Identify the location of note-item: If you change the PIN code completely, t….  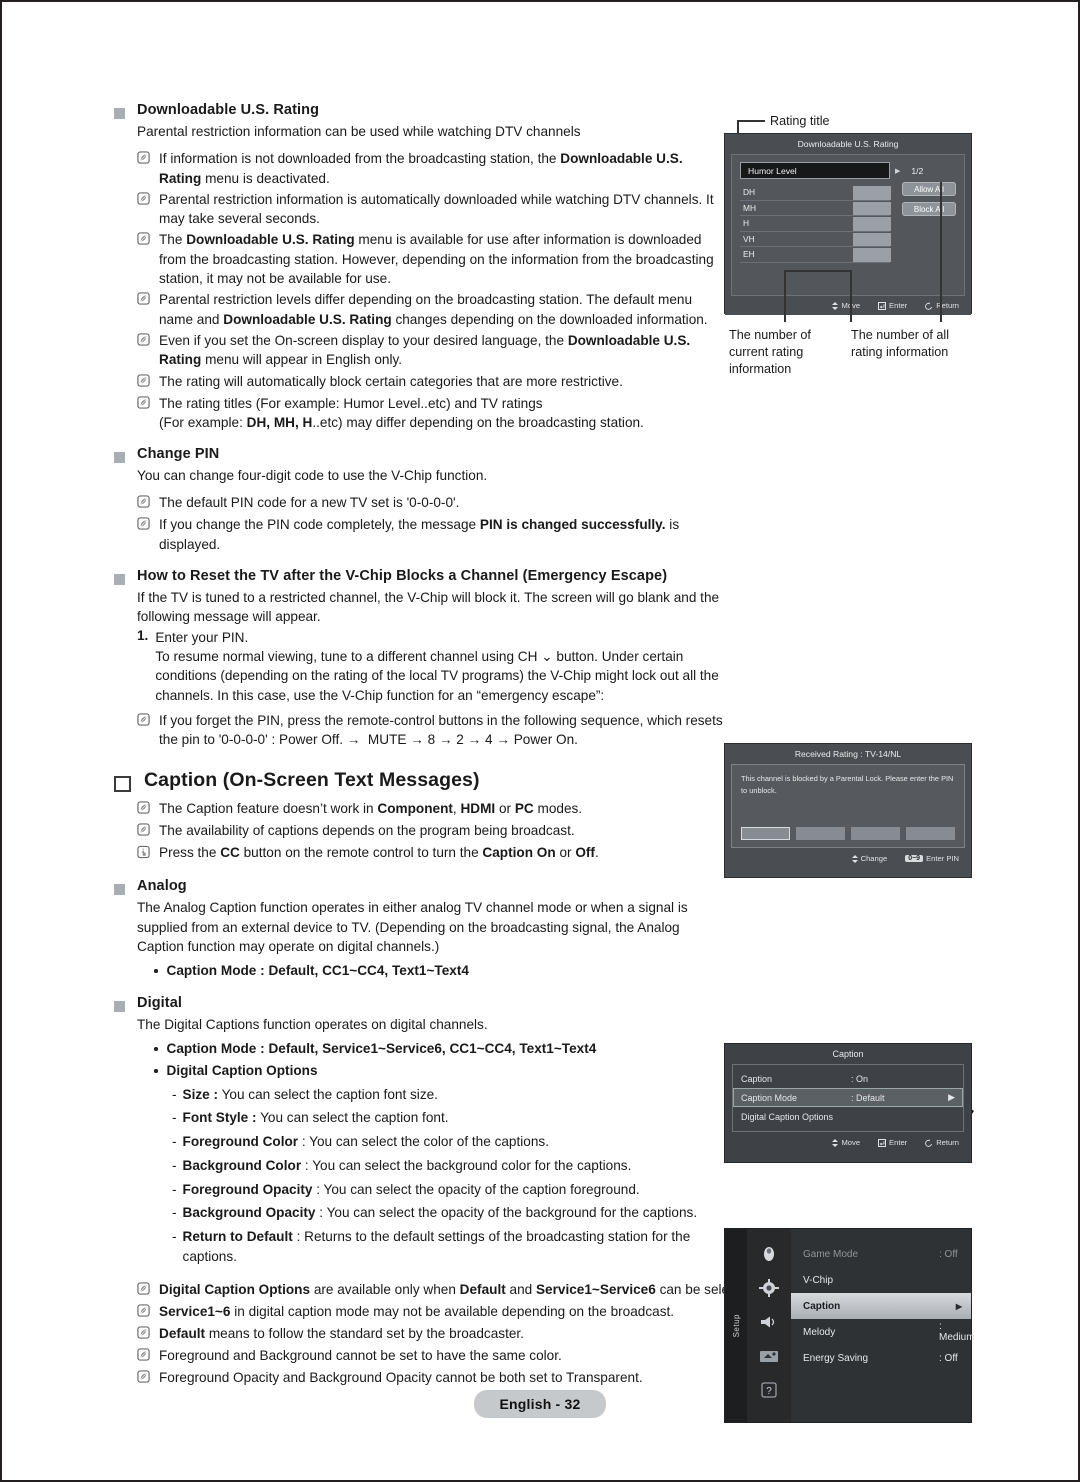
(430, 534).